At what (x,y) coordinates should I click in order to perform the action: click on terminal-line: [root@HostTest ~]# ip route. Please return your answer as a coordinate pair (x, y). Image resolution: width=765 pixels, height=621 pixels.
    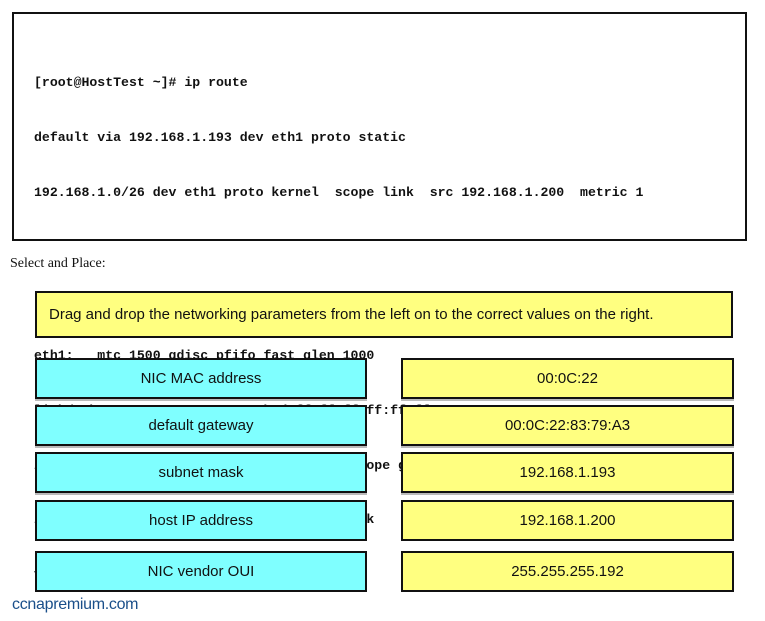
    Looking at the image, I should click on (141, 83).